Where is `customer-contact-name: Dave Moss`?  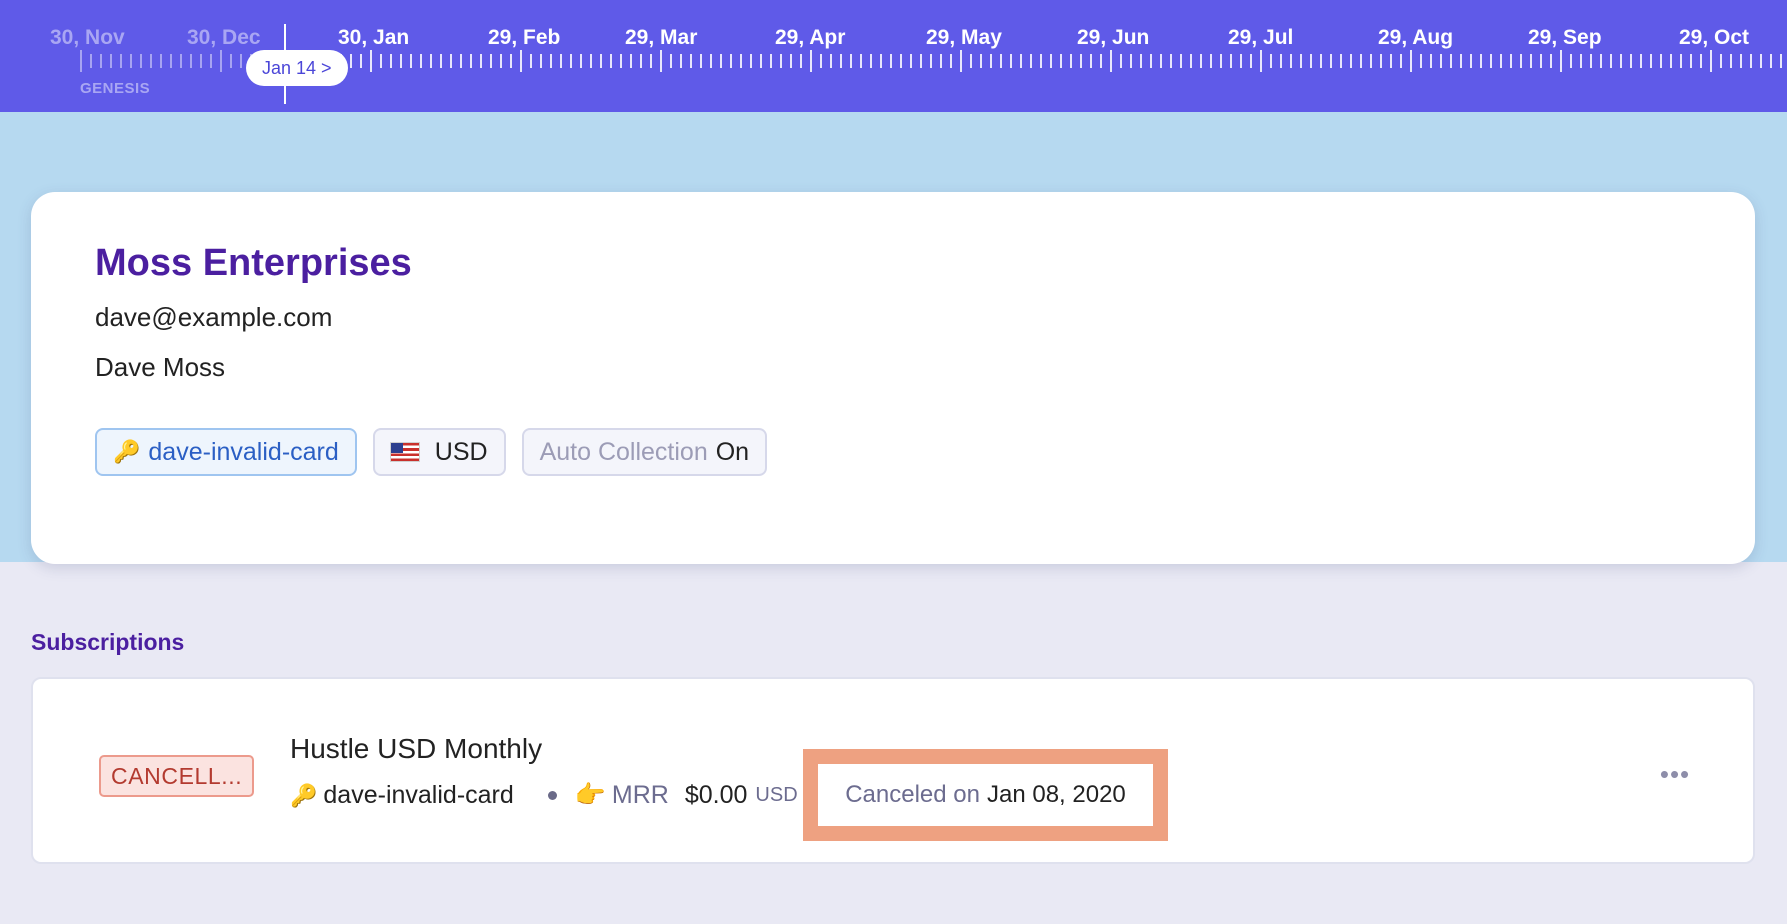
customer-contact-name: Dave Moss is located at coordinates (160, 367).